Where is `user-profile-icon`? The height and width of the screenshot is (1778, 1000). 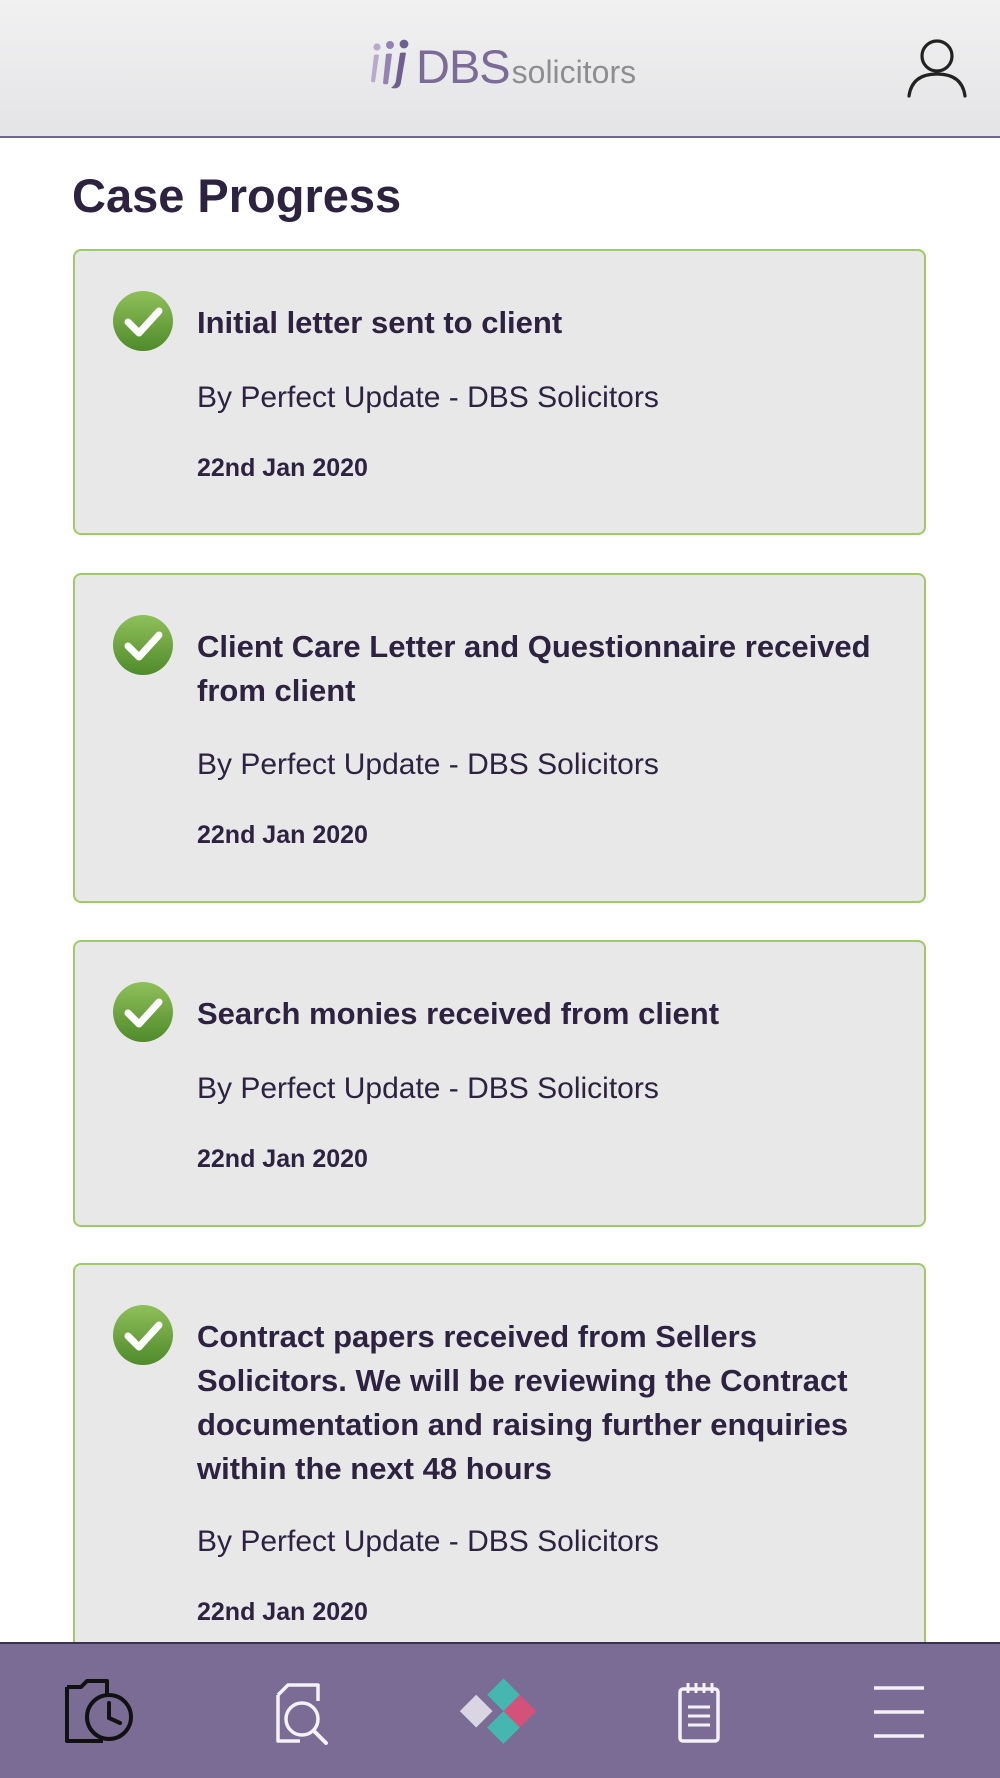 user-profile-icon is located at coordinates (937, 67).